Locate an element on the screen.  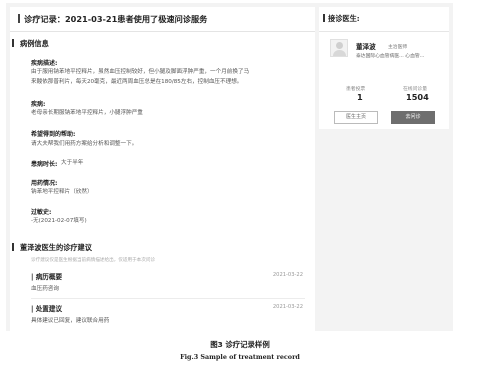
doctor-panel-title: 接诊医生: is located at coordinates (341, 19).